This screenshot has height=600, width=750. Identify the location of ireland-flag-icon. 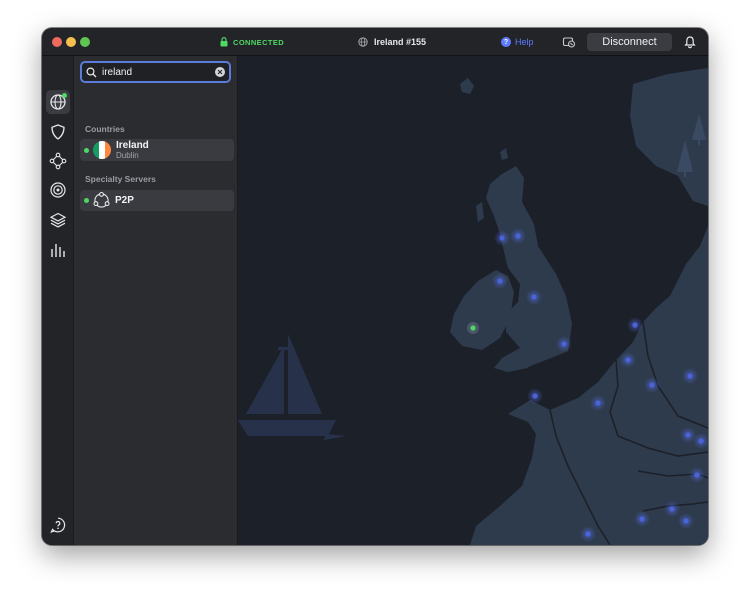
(102, 150).